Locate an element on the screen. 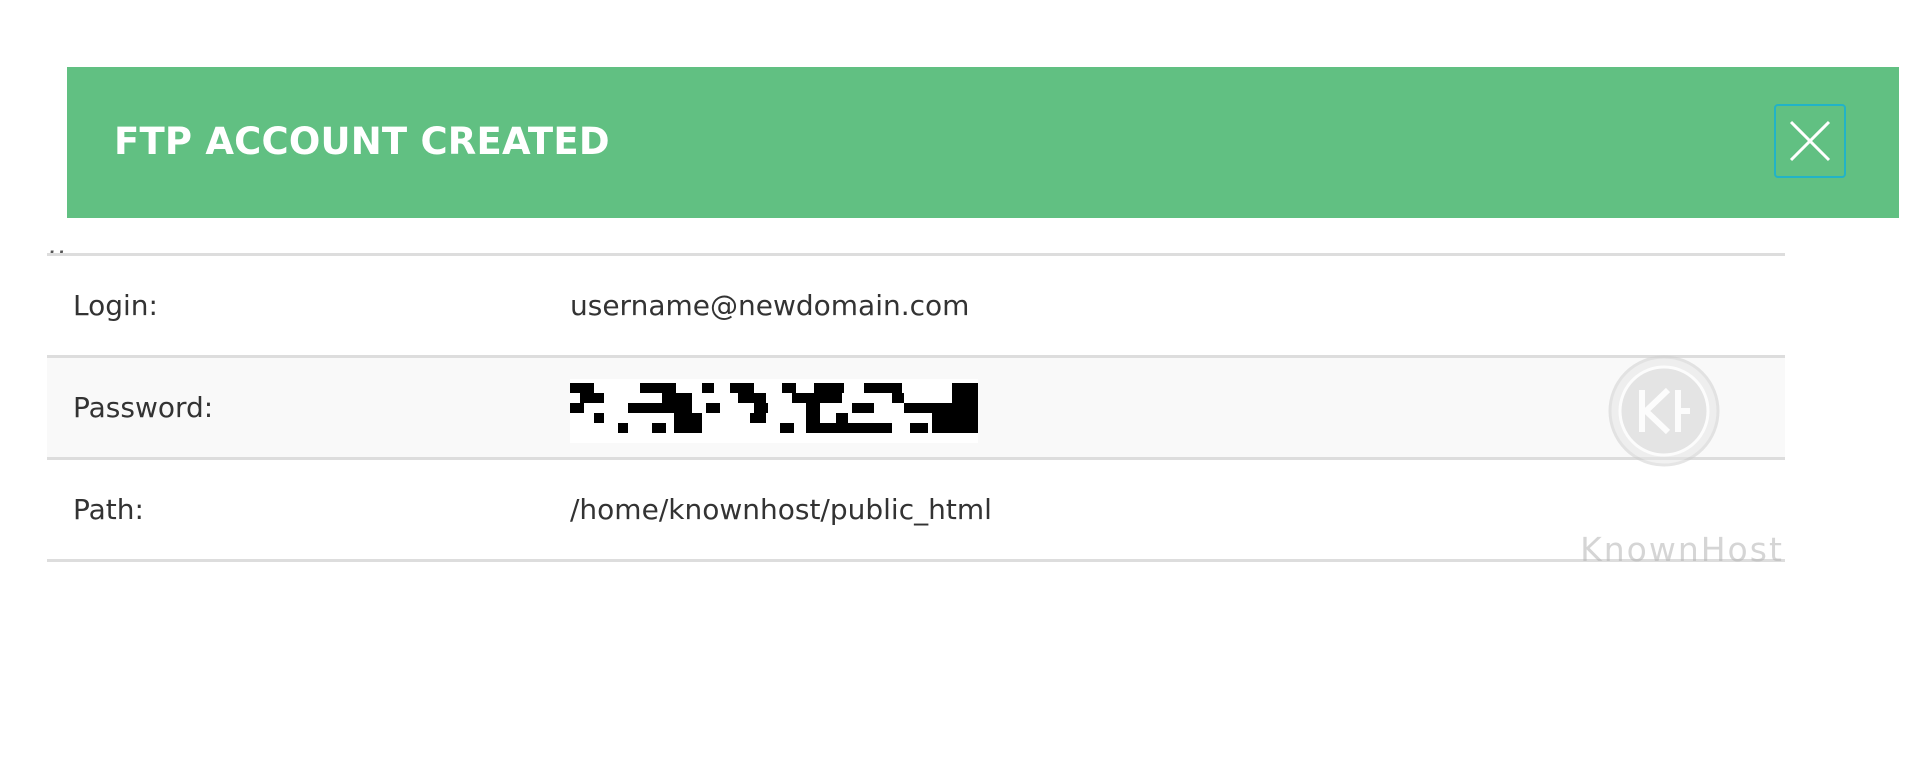  knownhost-watermark: KnownHost is located at coordinates (1636, 461).